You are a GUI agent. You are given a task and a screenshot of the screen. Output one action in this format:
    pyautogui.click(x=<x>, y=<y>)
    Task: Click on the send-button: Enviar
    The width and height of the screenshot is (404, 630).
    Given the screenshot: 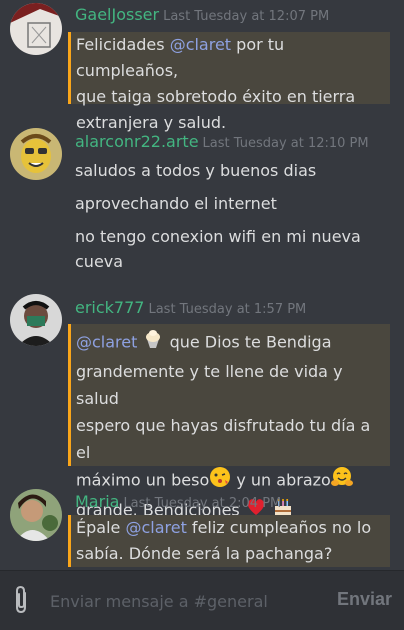 What is the action you would take?
    pyautogui.click(x=364, y=599)
    